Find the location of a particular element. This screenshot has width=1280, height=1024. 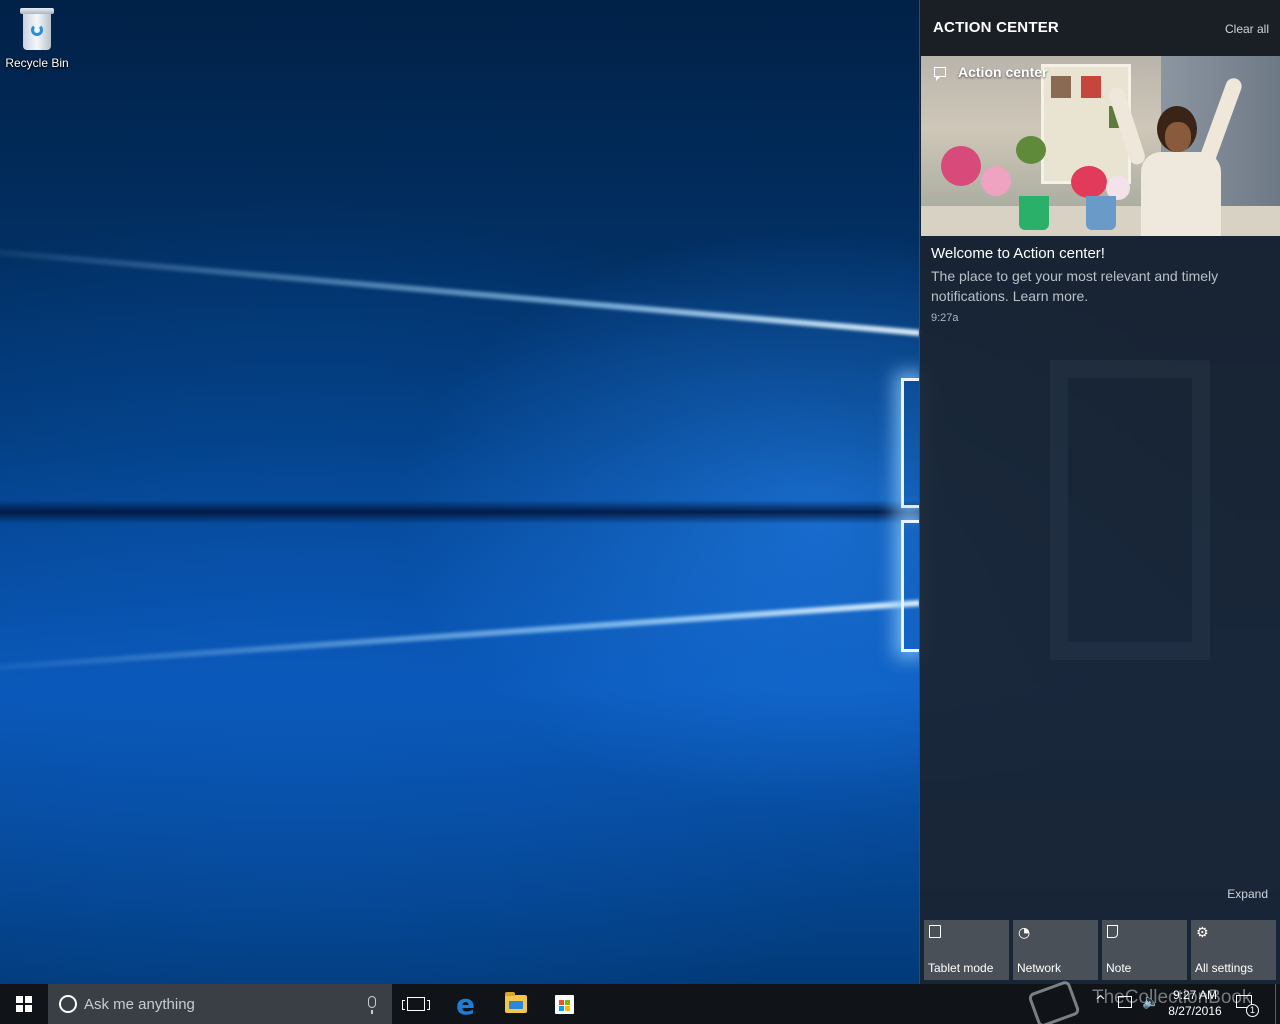

windows-logo-icon is located at coordinates (24, 1004).